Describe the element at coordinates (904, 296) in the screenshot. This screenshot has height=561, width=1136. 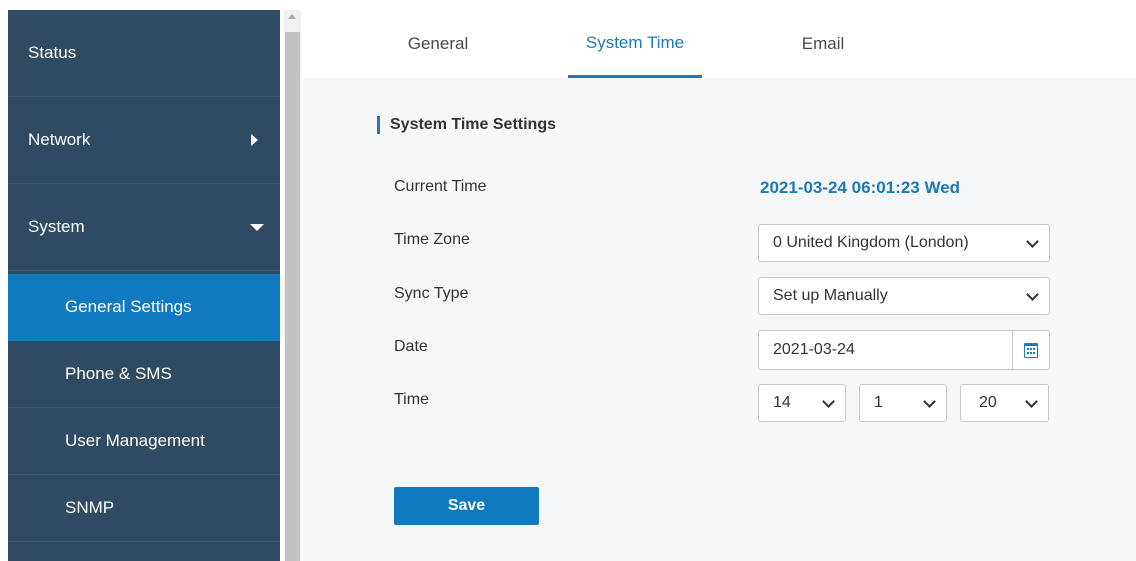
I see `sync-type-select: Set up Manually` at that location.